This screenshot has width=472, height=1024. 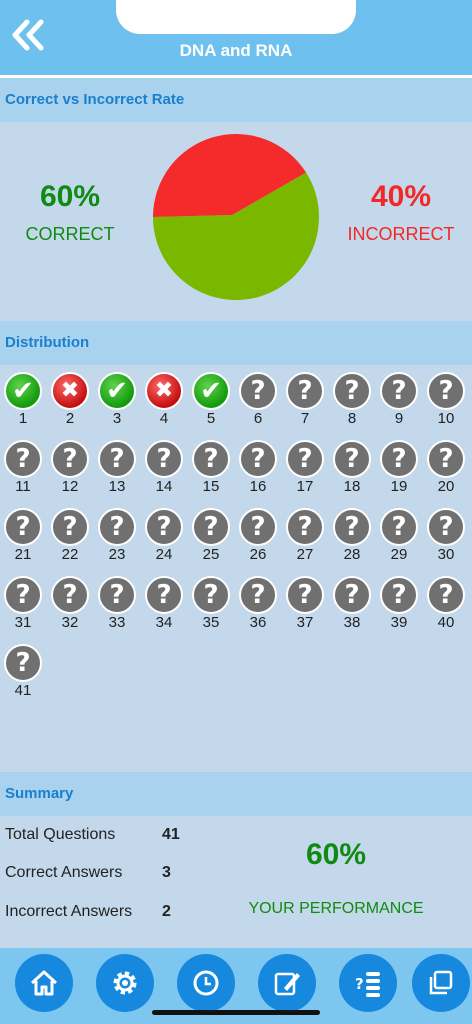 What do you see at coordinates (211, 402) in the screenshot?
I see `question-item: ✔ 5` at bounding box center [211, 402].